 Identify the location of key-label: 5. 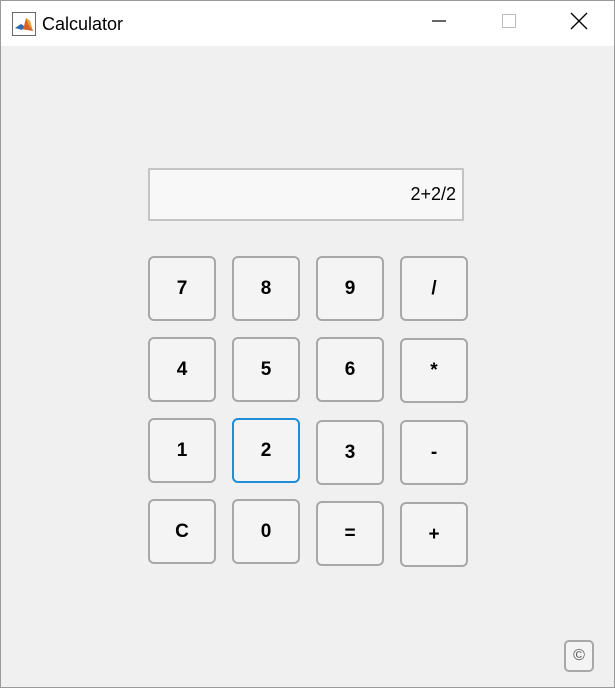
(266, 369).